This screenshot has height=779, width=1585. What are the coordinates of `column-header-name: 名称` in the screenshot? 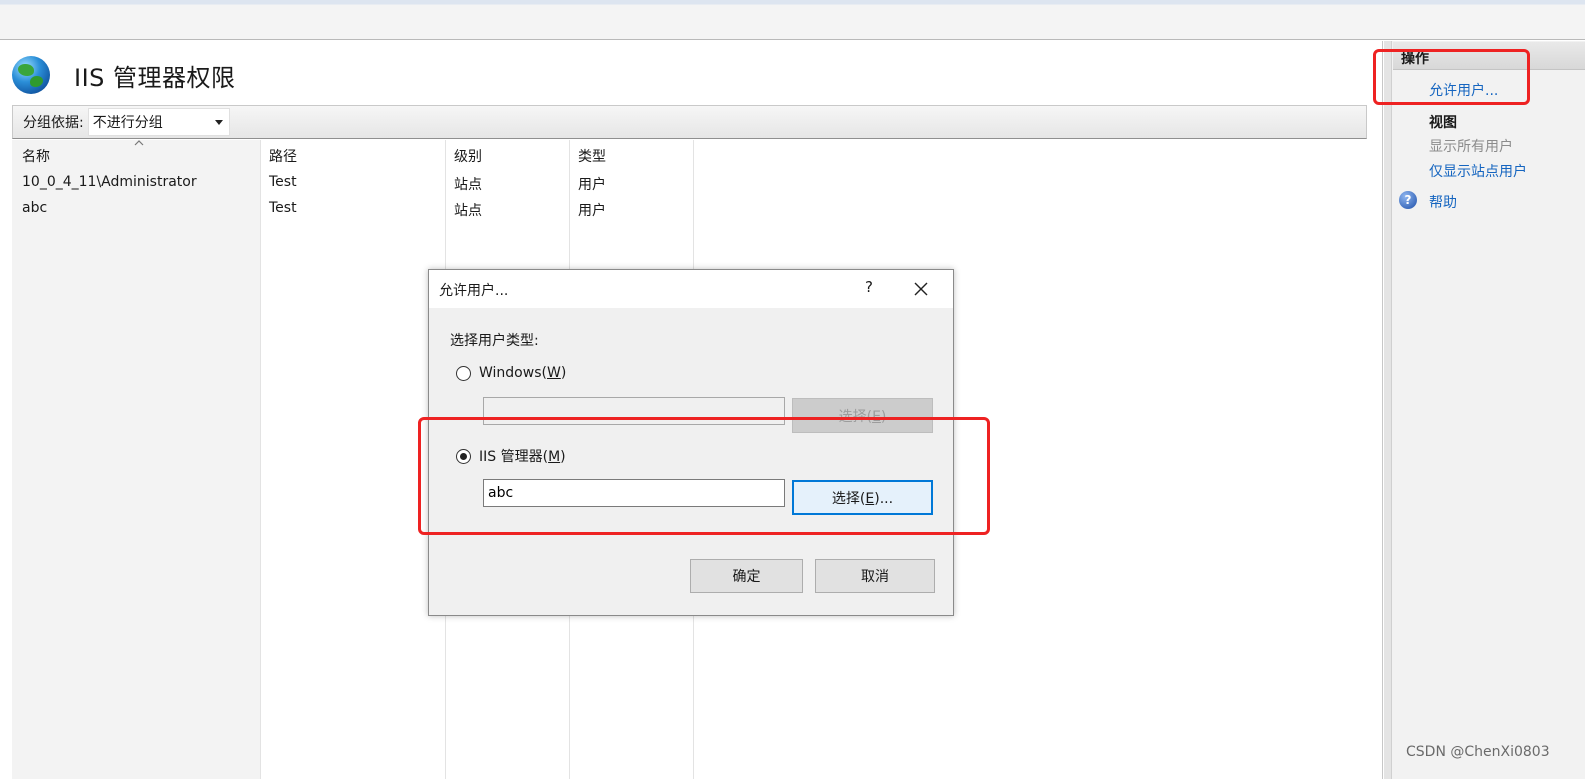 It's located at (36, 156).